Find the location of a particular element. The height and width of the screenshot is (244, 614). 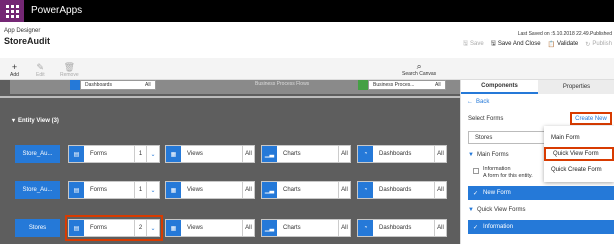

search-canvas-button: ⌕ Search Canvas is located at coordinates (419, 69).